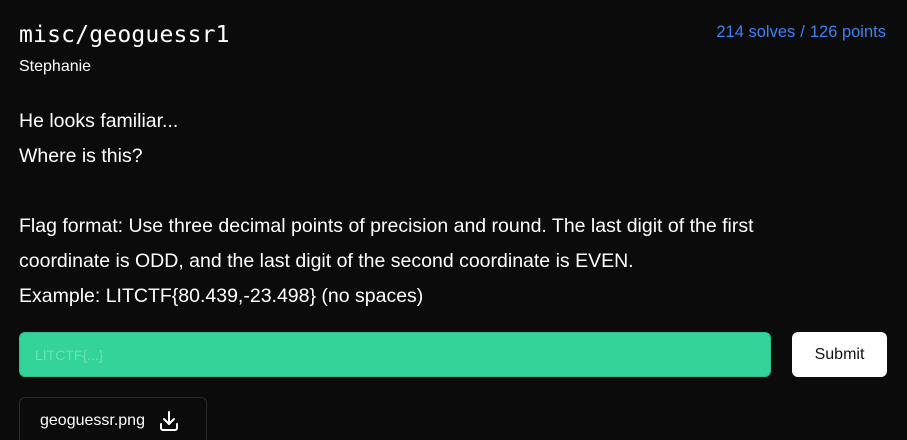 This screenshot has width=907, height=440. I want to click on description-line: Where is this?, so click(81, 156).